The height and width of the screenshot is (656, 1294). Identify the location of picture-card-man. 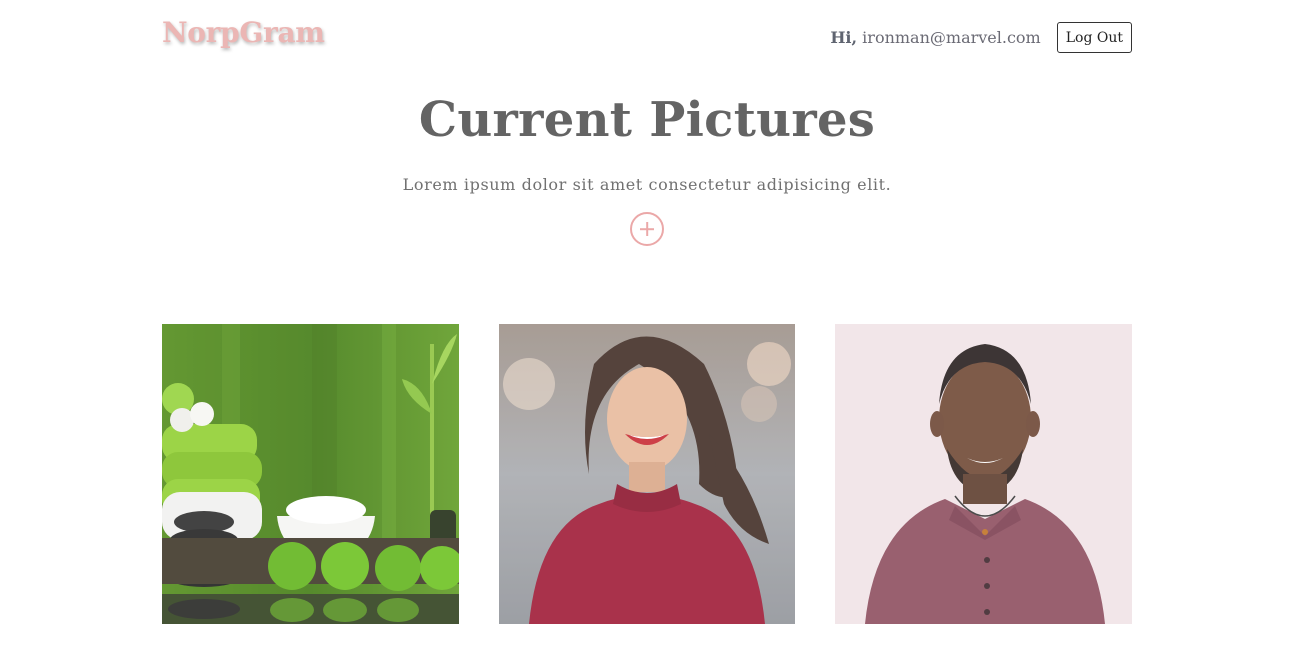
(983, 474).